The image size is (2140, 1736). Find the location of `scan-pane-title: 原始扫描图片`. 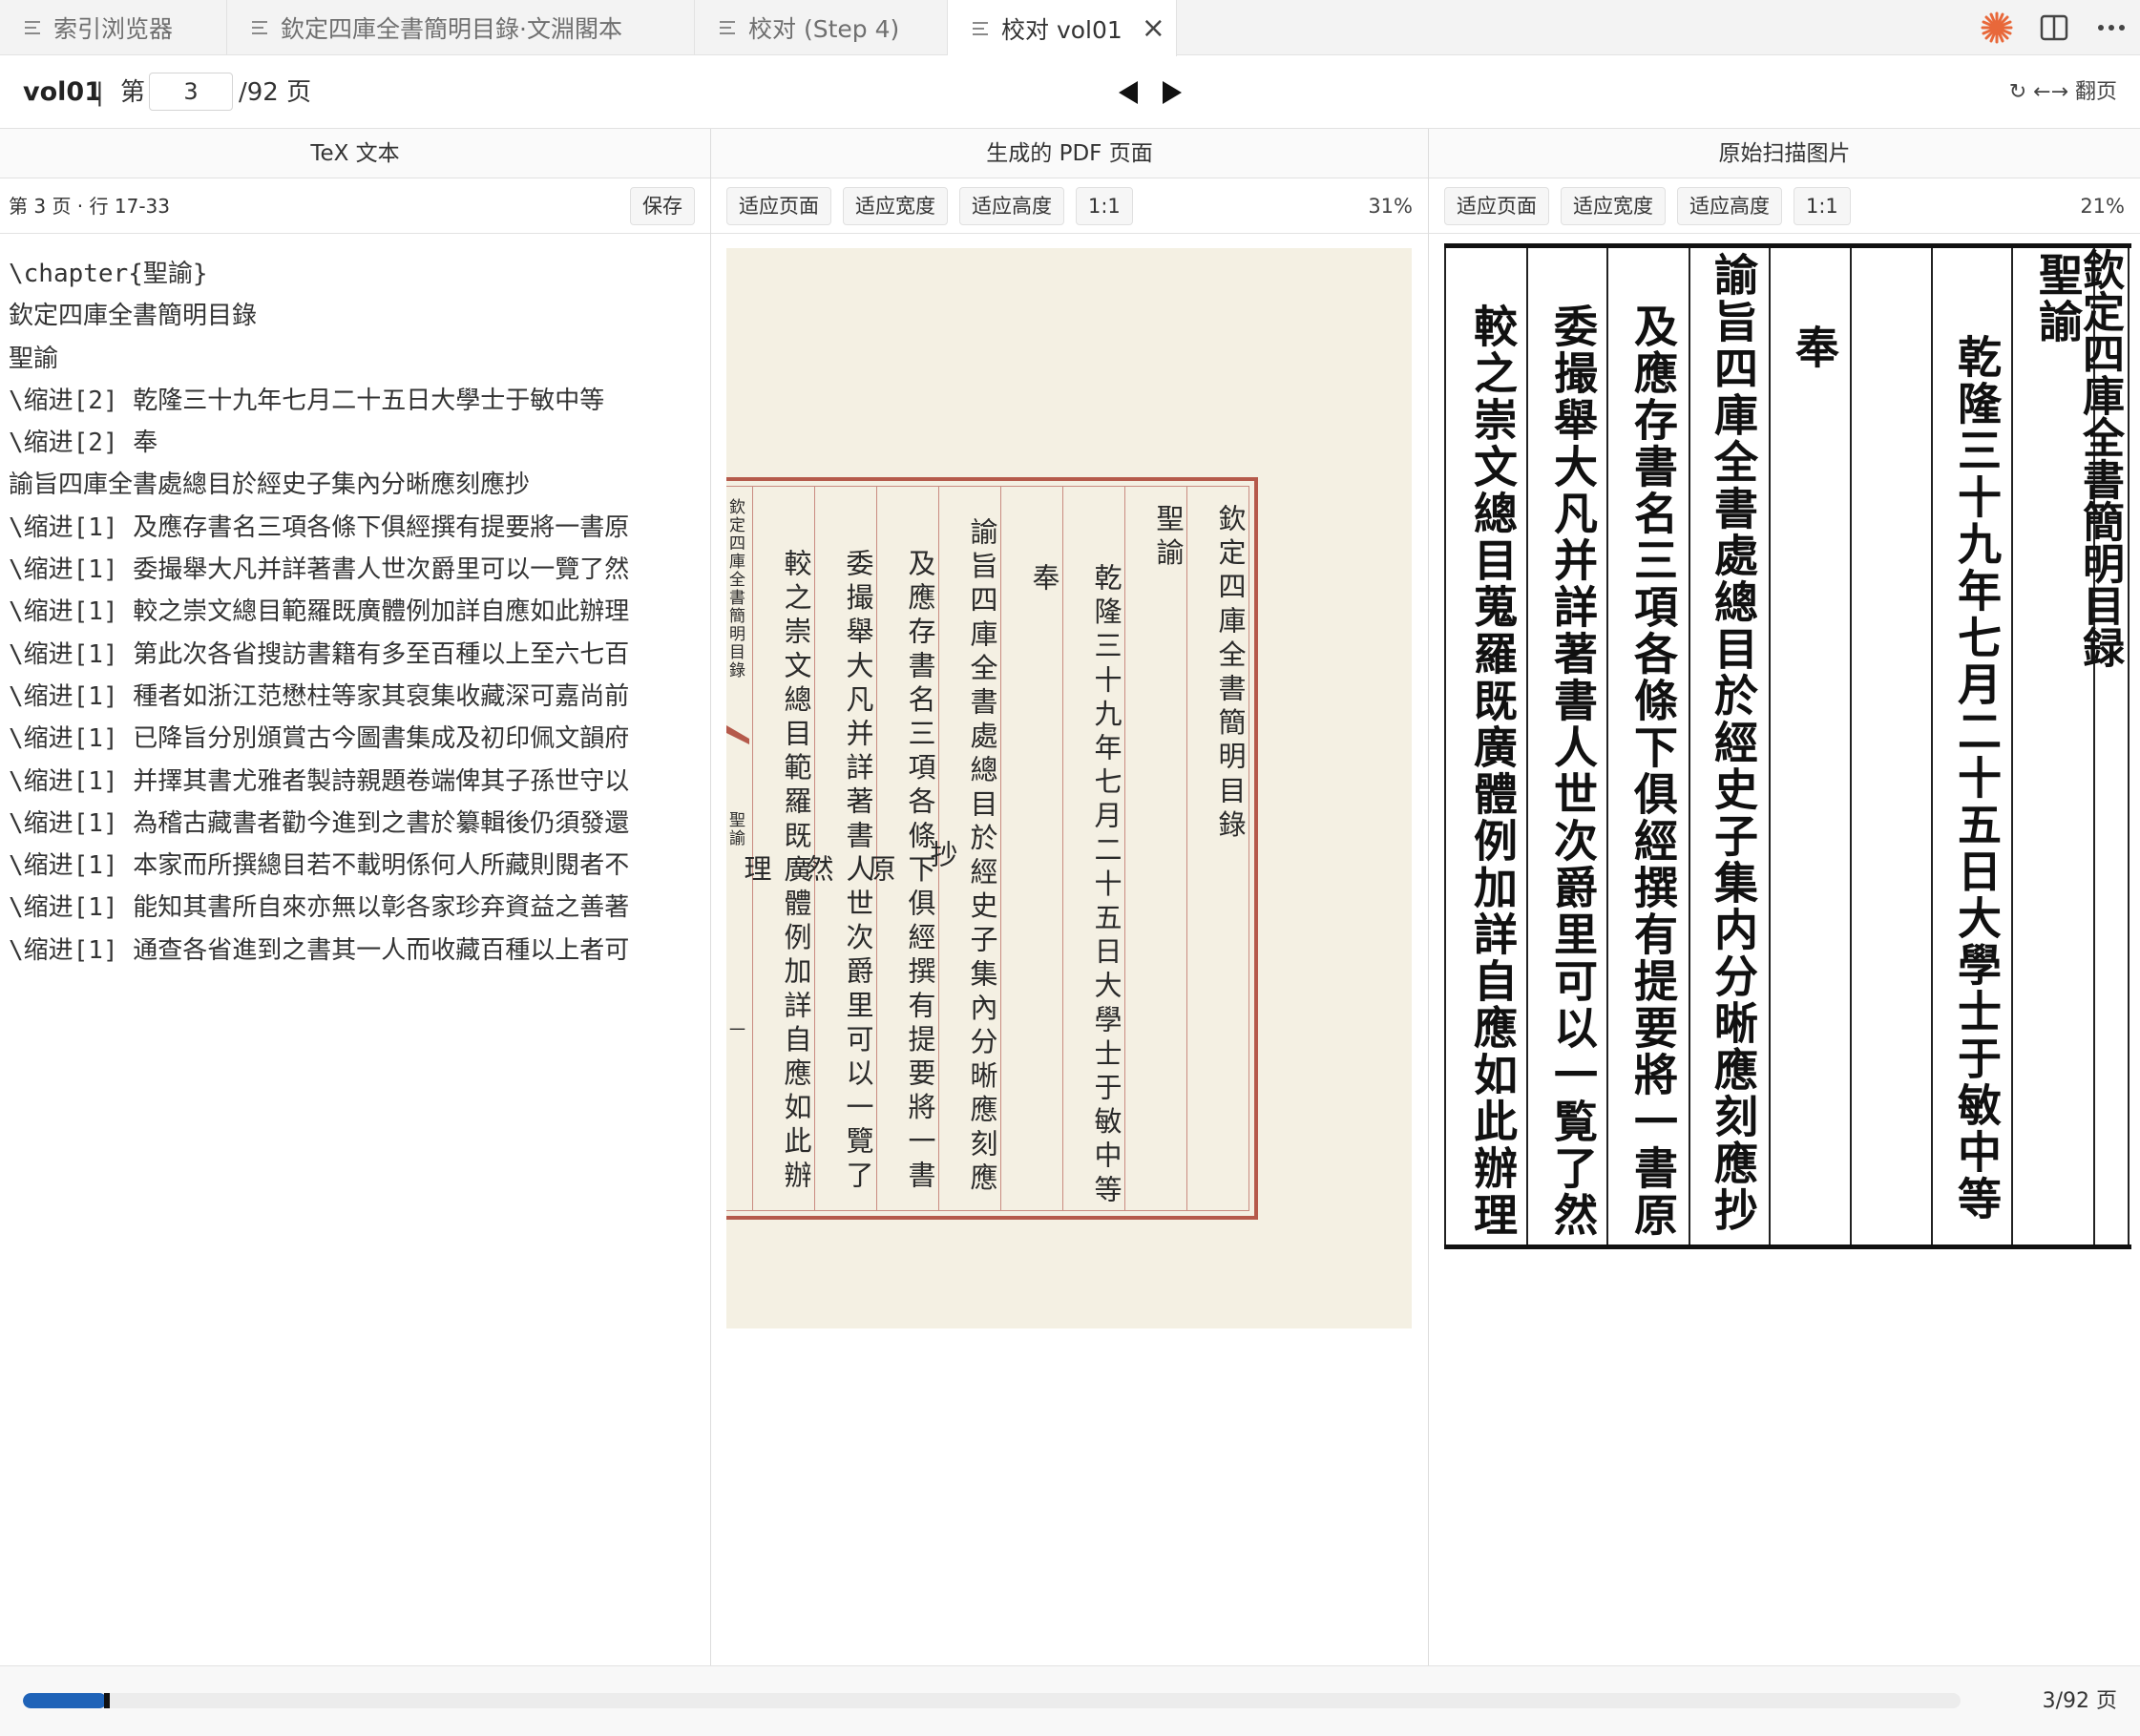

scan-pane-title: 原始扫描图片 is located at coordinates (1784, 153).